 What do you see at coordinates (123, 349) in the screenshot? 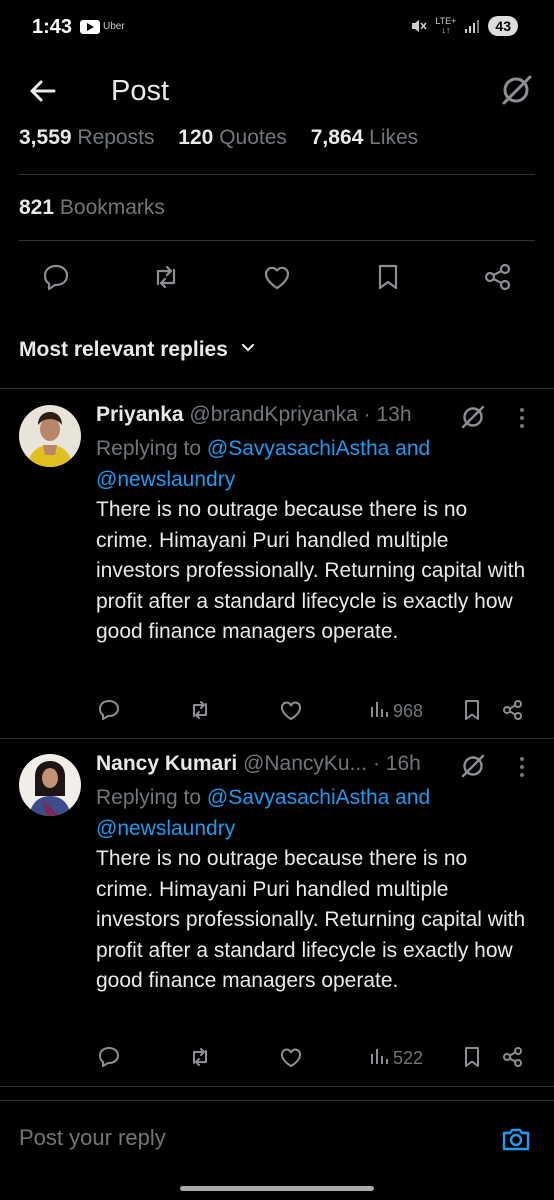
I see `sort-label: Most relevant replies` at bounding box center [123, 349].